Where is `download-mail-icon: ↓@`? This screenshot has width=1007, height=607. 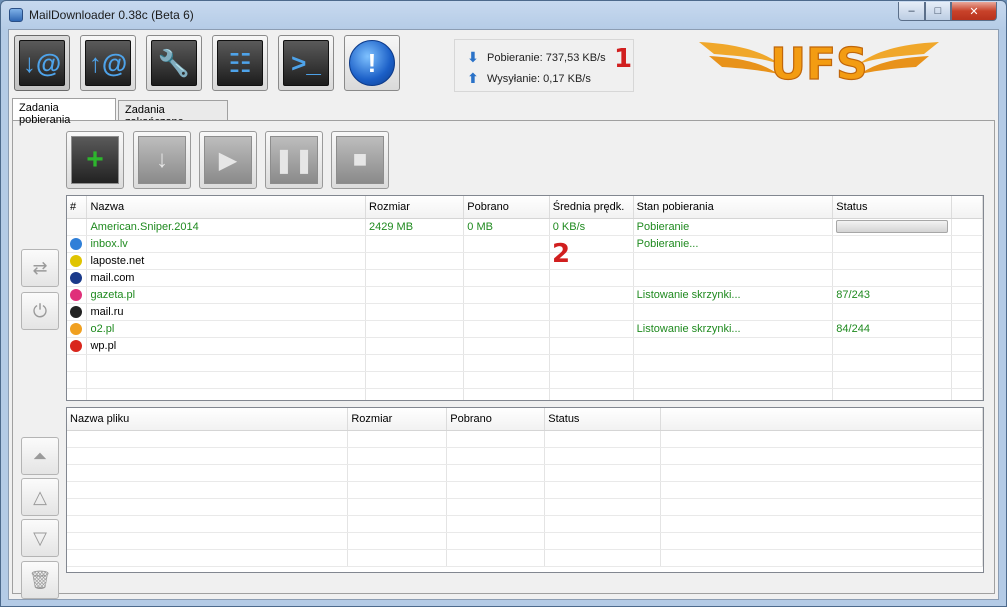 download-mail-icon: ↓@ is located at coordinates (42, 63).